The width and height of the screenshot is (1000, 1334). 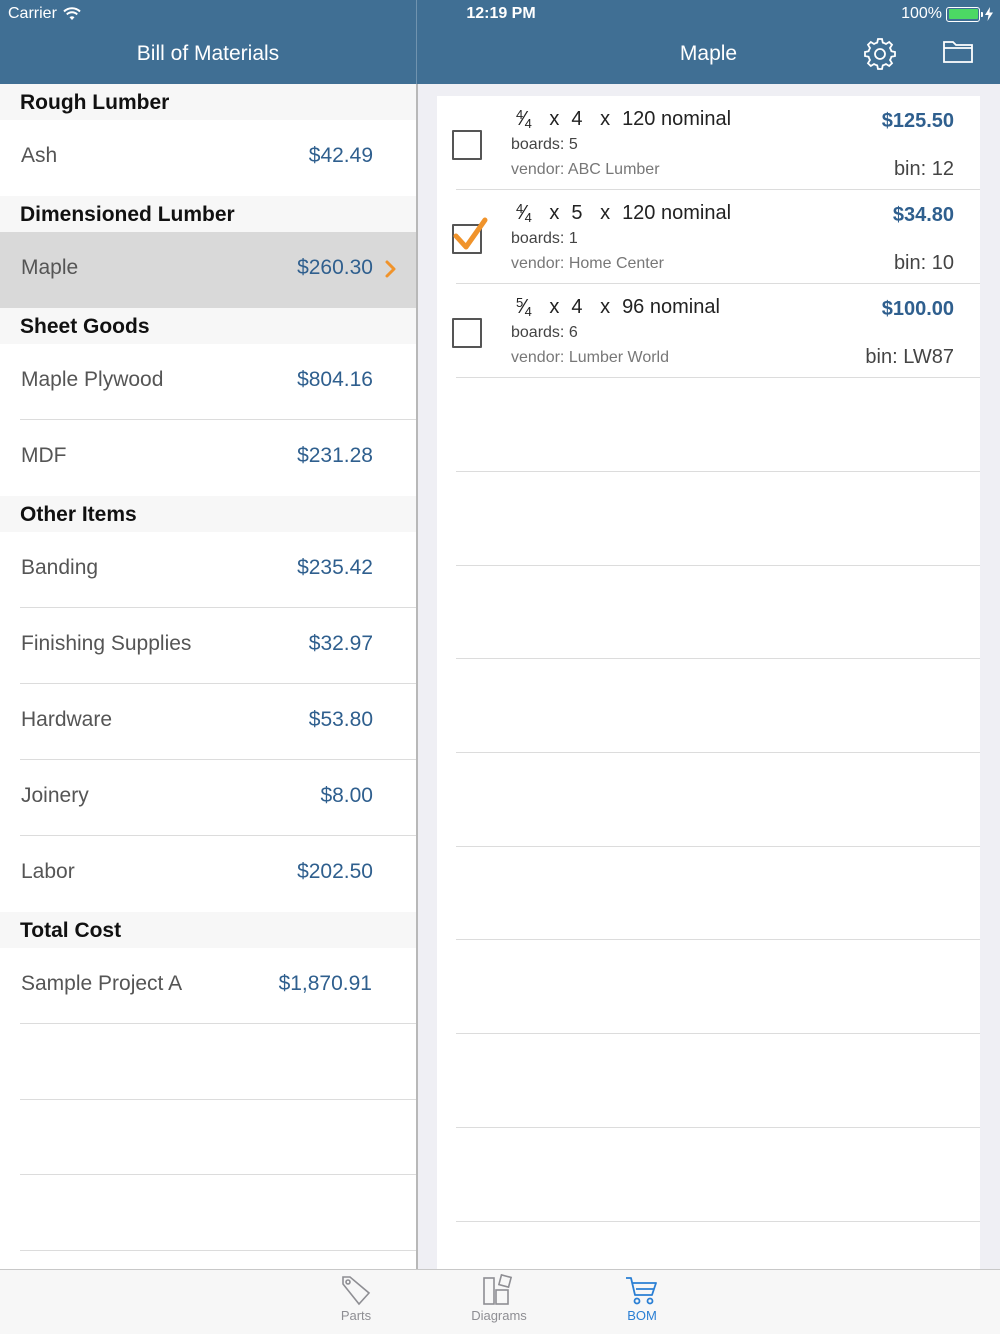 I want to click on row-label: Hardware, so click(x=67, y=719).